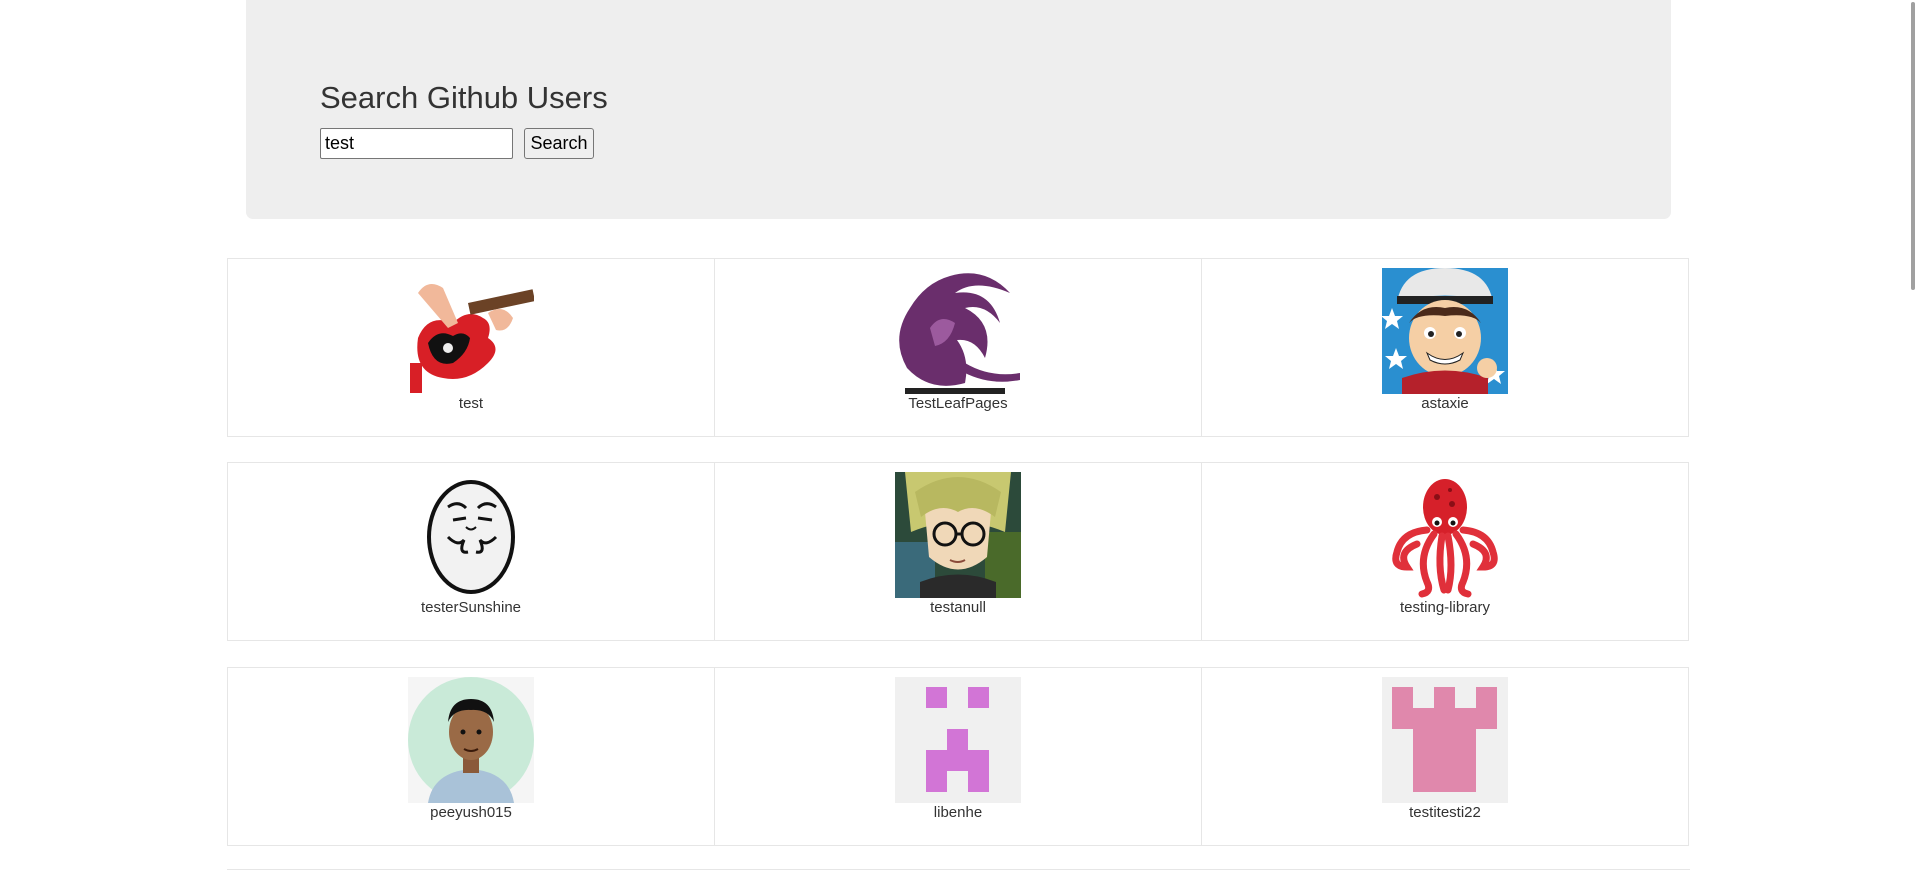  I want to click on user-card: testing-library, so click(1445, 551).